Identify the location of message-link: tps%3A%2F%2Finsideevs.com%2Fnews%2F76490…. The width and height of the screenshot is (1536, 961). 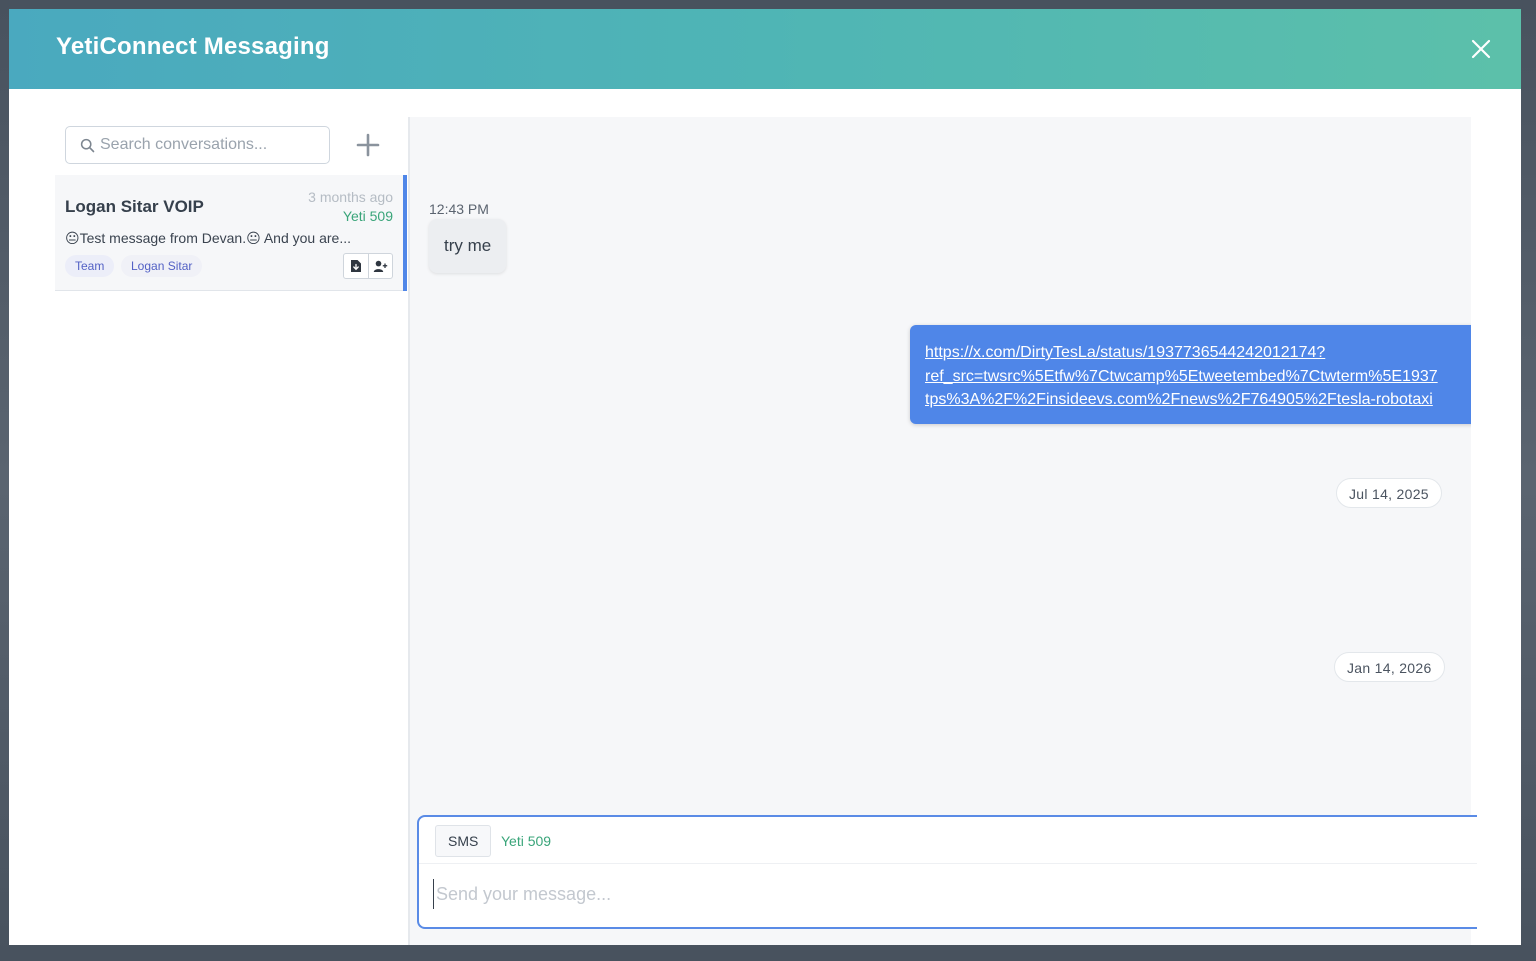
(1198, 400).